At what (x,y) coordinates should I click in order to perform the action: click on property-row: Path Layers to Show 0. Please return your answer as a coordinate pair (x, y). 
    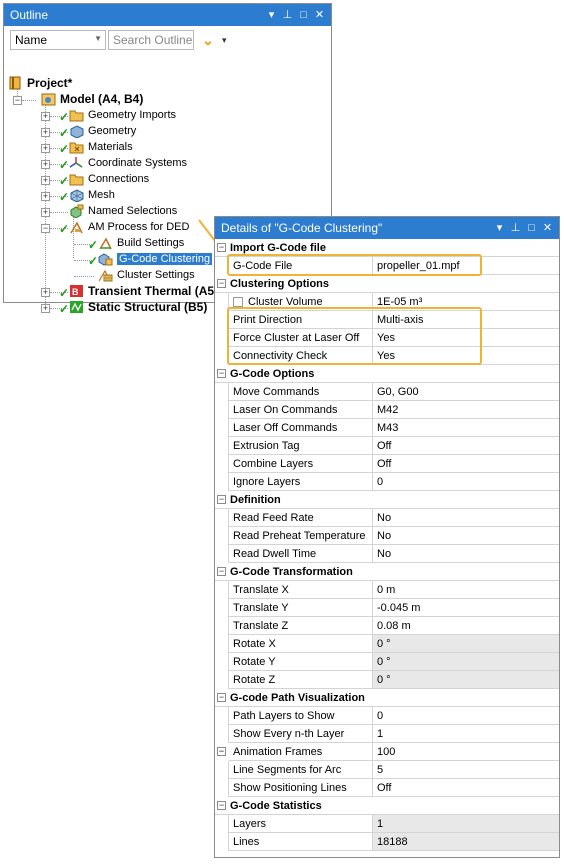
    Looking at the image, I should click on (387, 716).